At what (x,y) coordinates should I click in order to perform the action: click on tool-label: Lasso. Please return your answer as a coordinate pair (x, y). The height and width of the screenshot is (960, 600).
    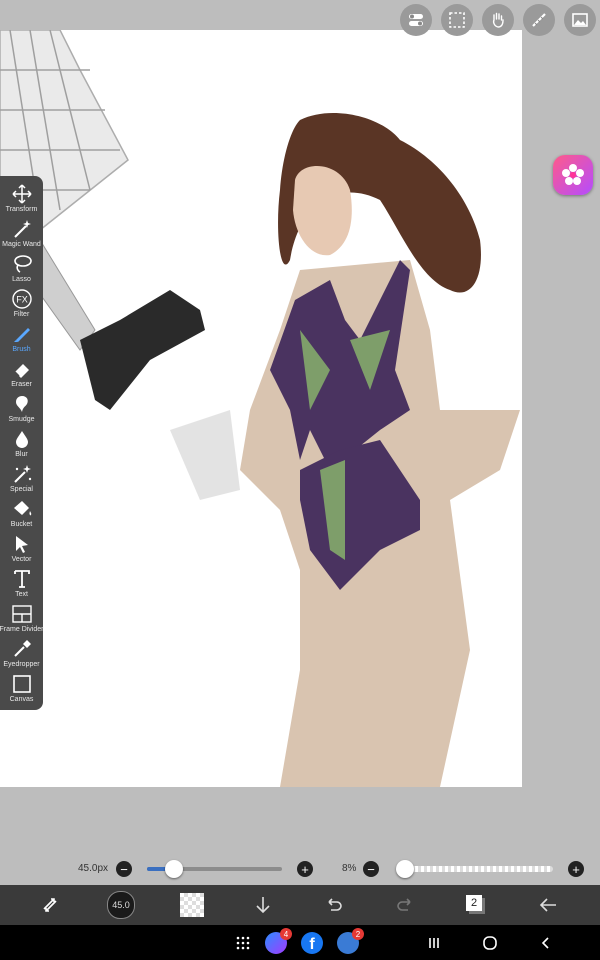
    Looking at the image, I should click on (21, 279).